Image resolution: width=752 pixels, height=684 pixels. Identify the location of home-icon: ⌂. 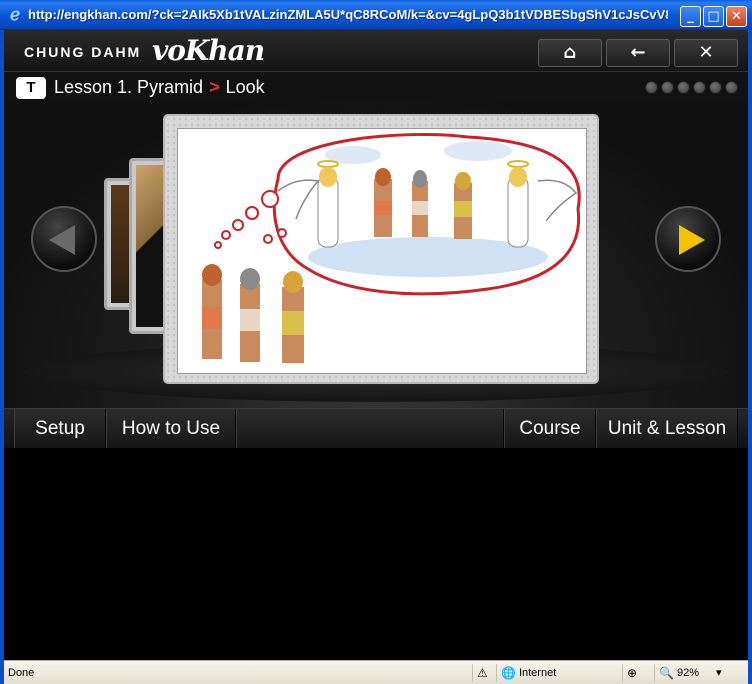
(570, 52).